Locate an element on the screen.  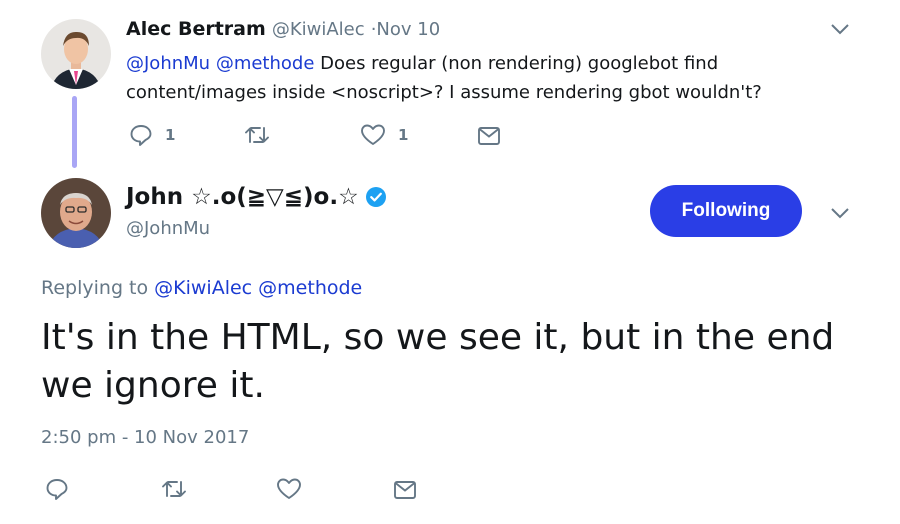
reply-button is located at coordinates (57, 489).